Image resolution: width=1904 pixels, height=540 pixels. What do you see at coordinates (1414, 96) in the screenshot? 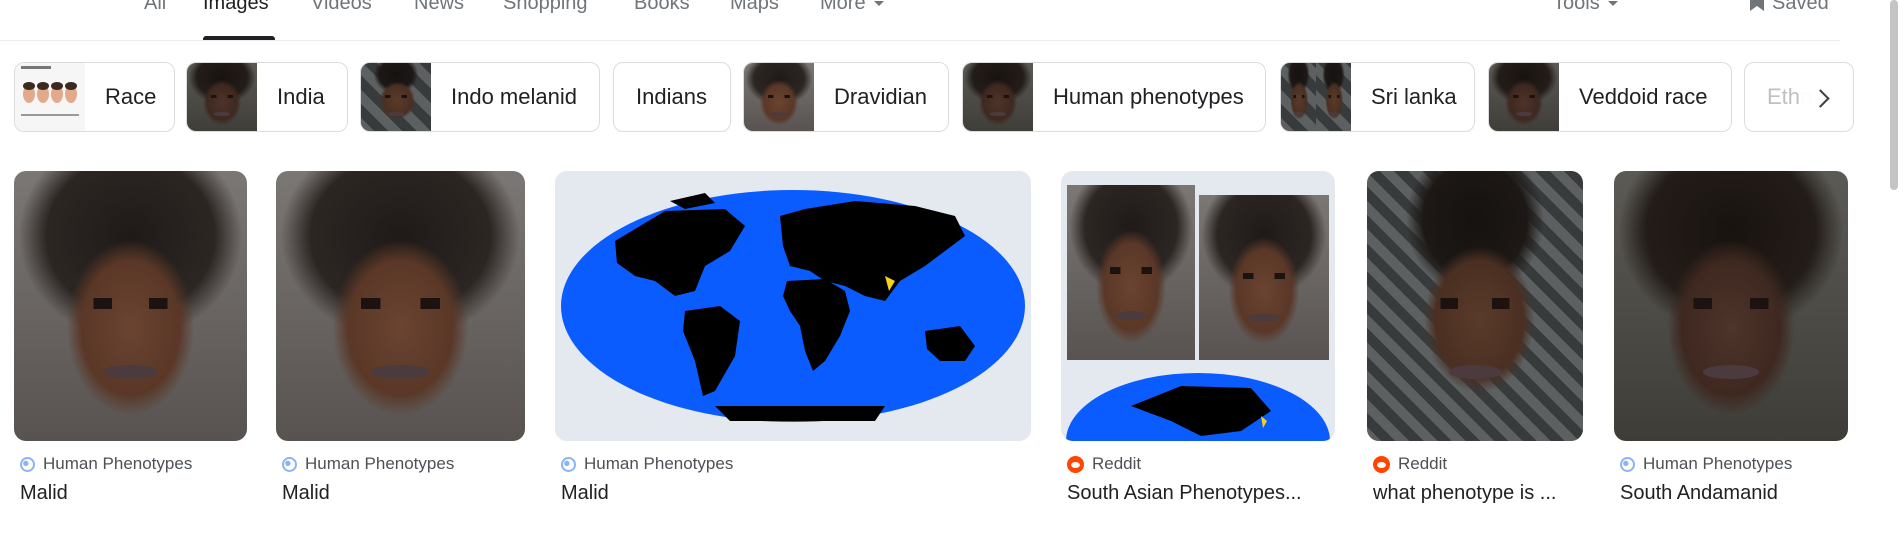
I see `chip-label: Sri lanka` at bounding box center [1414, 96].